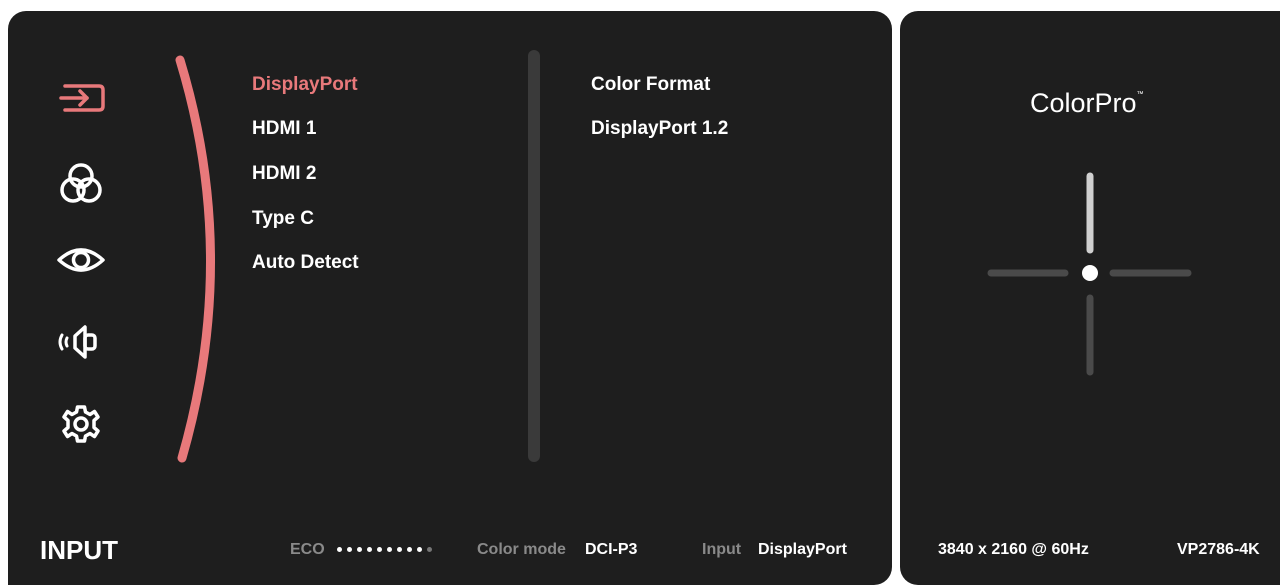 The image size is (1280, 585). Describe the element at coordinates (305, 263) in the screenshot. I see `menu-item-auto-detect: Auto Detect` at that location.